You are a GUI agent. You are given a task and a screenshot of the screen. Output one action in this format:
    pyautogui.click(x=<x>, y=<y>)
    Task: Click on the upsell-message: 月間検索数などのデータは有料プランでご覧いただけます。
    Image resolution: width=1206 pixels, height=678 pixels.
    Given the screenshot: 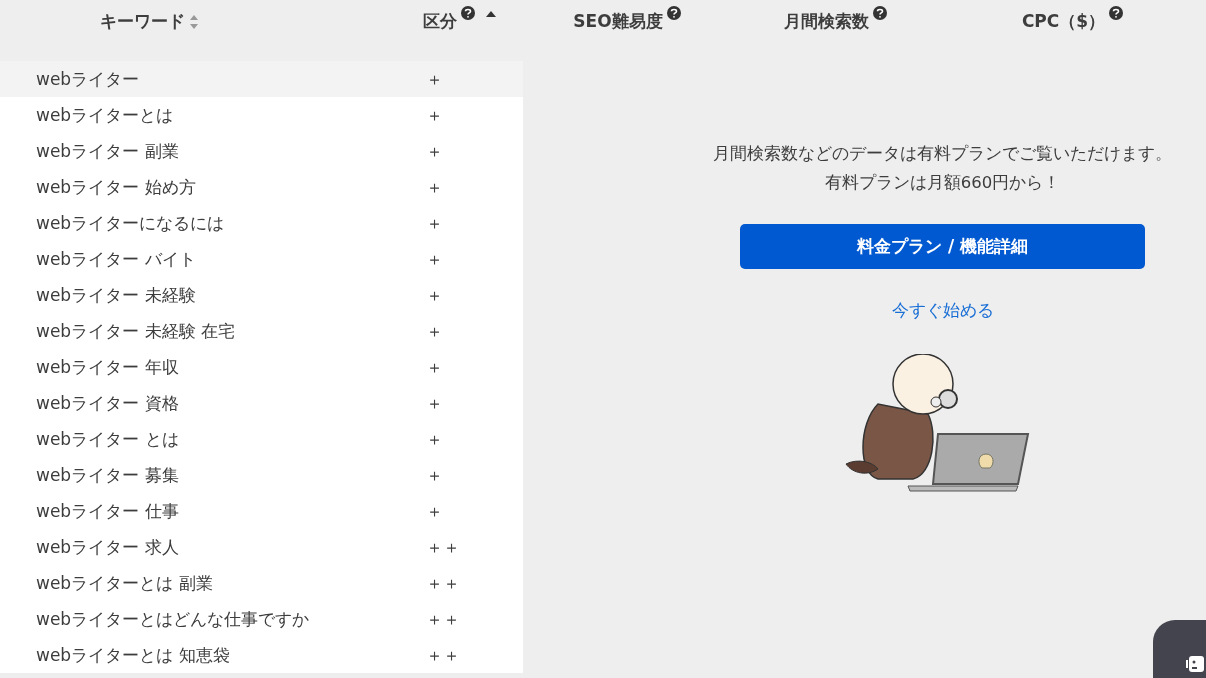 What is the action you would take?
    pyautogui.click(x=942, y=154)
    